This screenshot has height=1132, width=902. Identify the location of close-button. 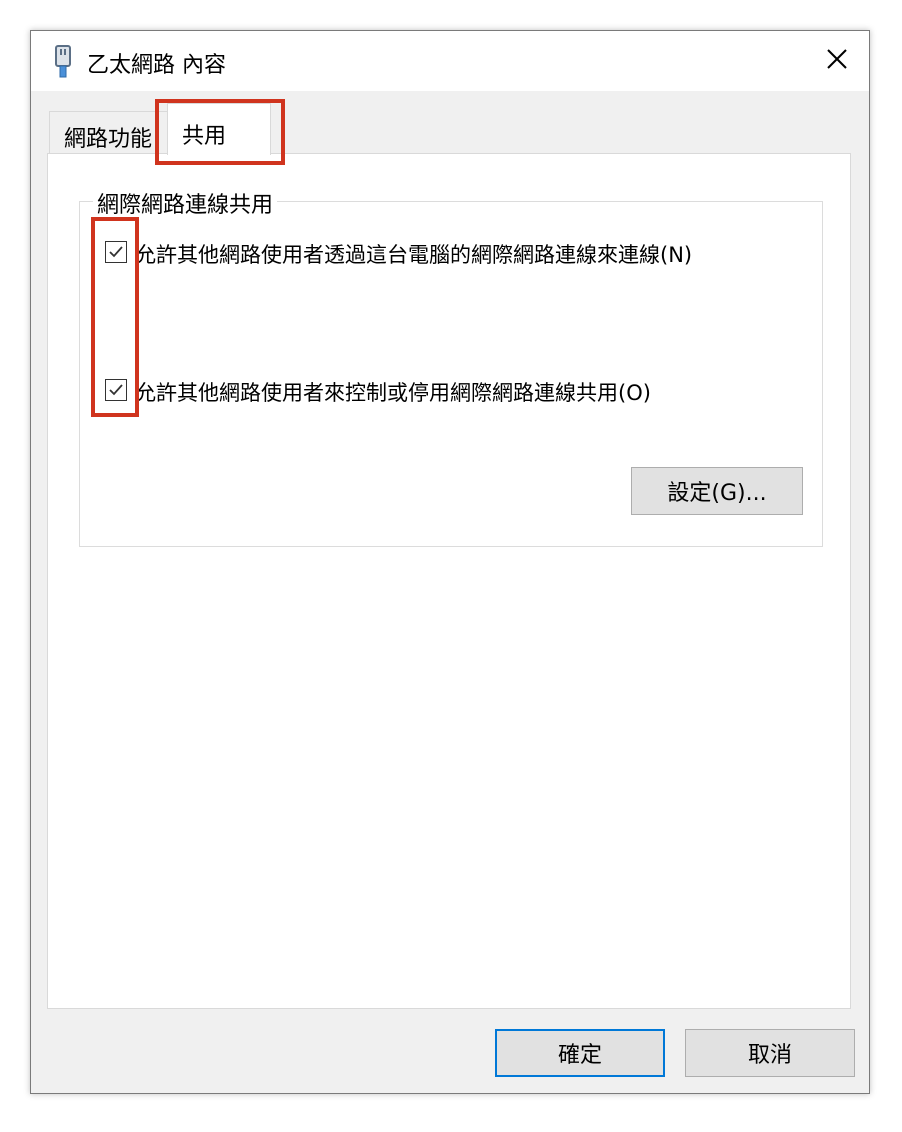
(837, 61).